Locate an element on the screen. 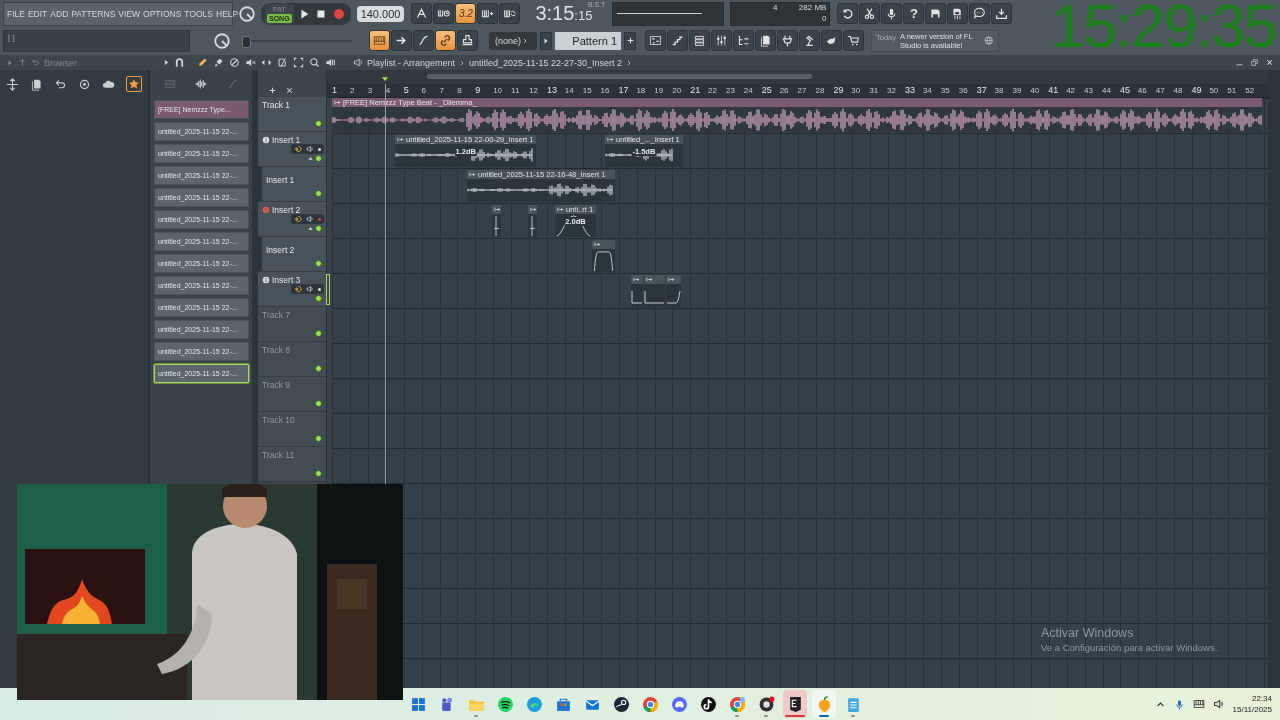 Image resolution: width=1280 pixels, height=720 pixels. bar-number: 12 is located at coordinates (533, 91).